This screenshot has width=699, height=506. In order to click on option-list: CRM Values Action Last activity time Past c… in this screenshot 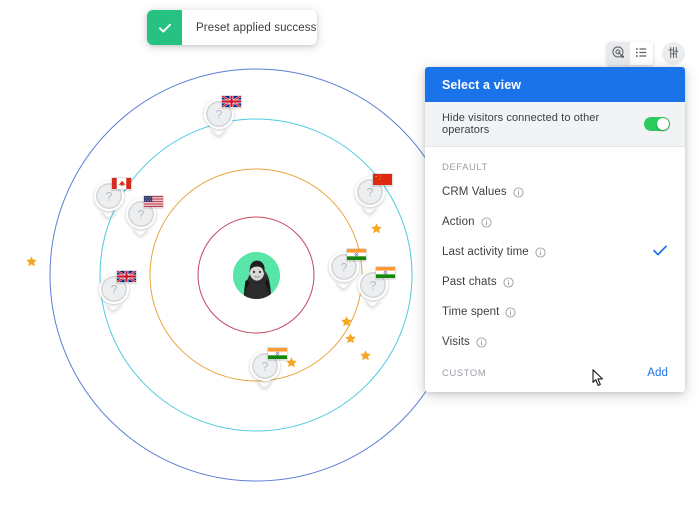, I will do `click(555, 267)`.